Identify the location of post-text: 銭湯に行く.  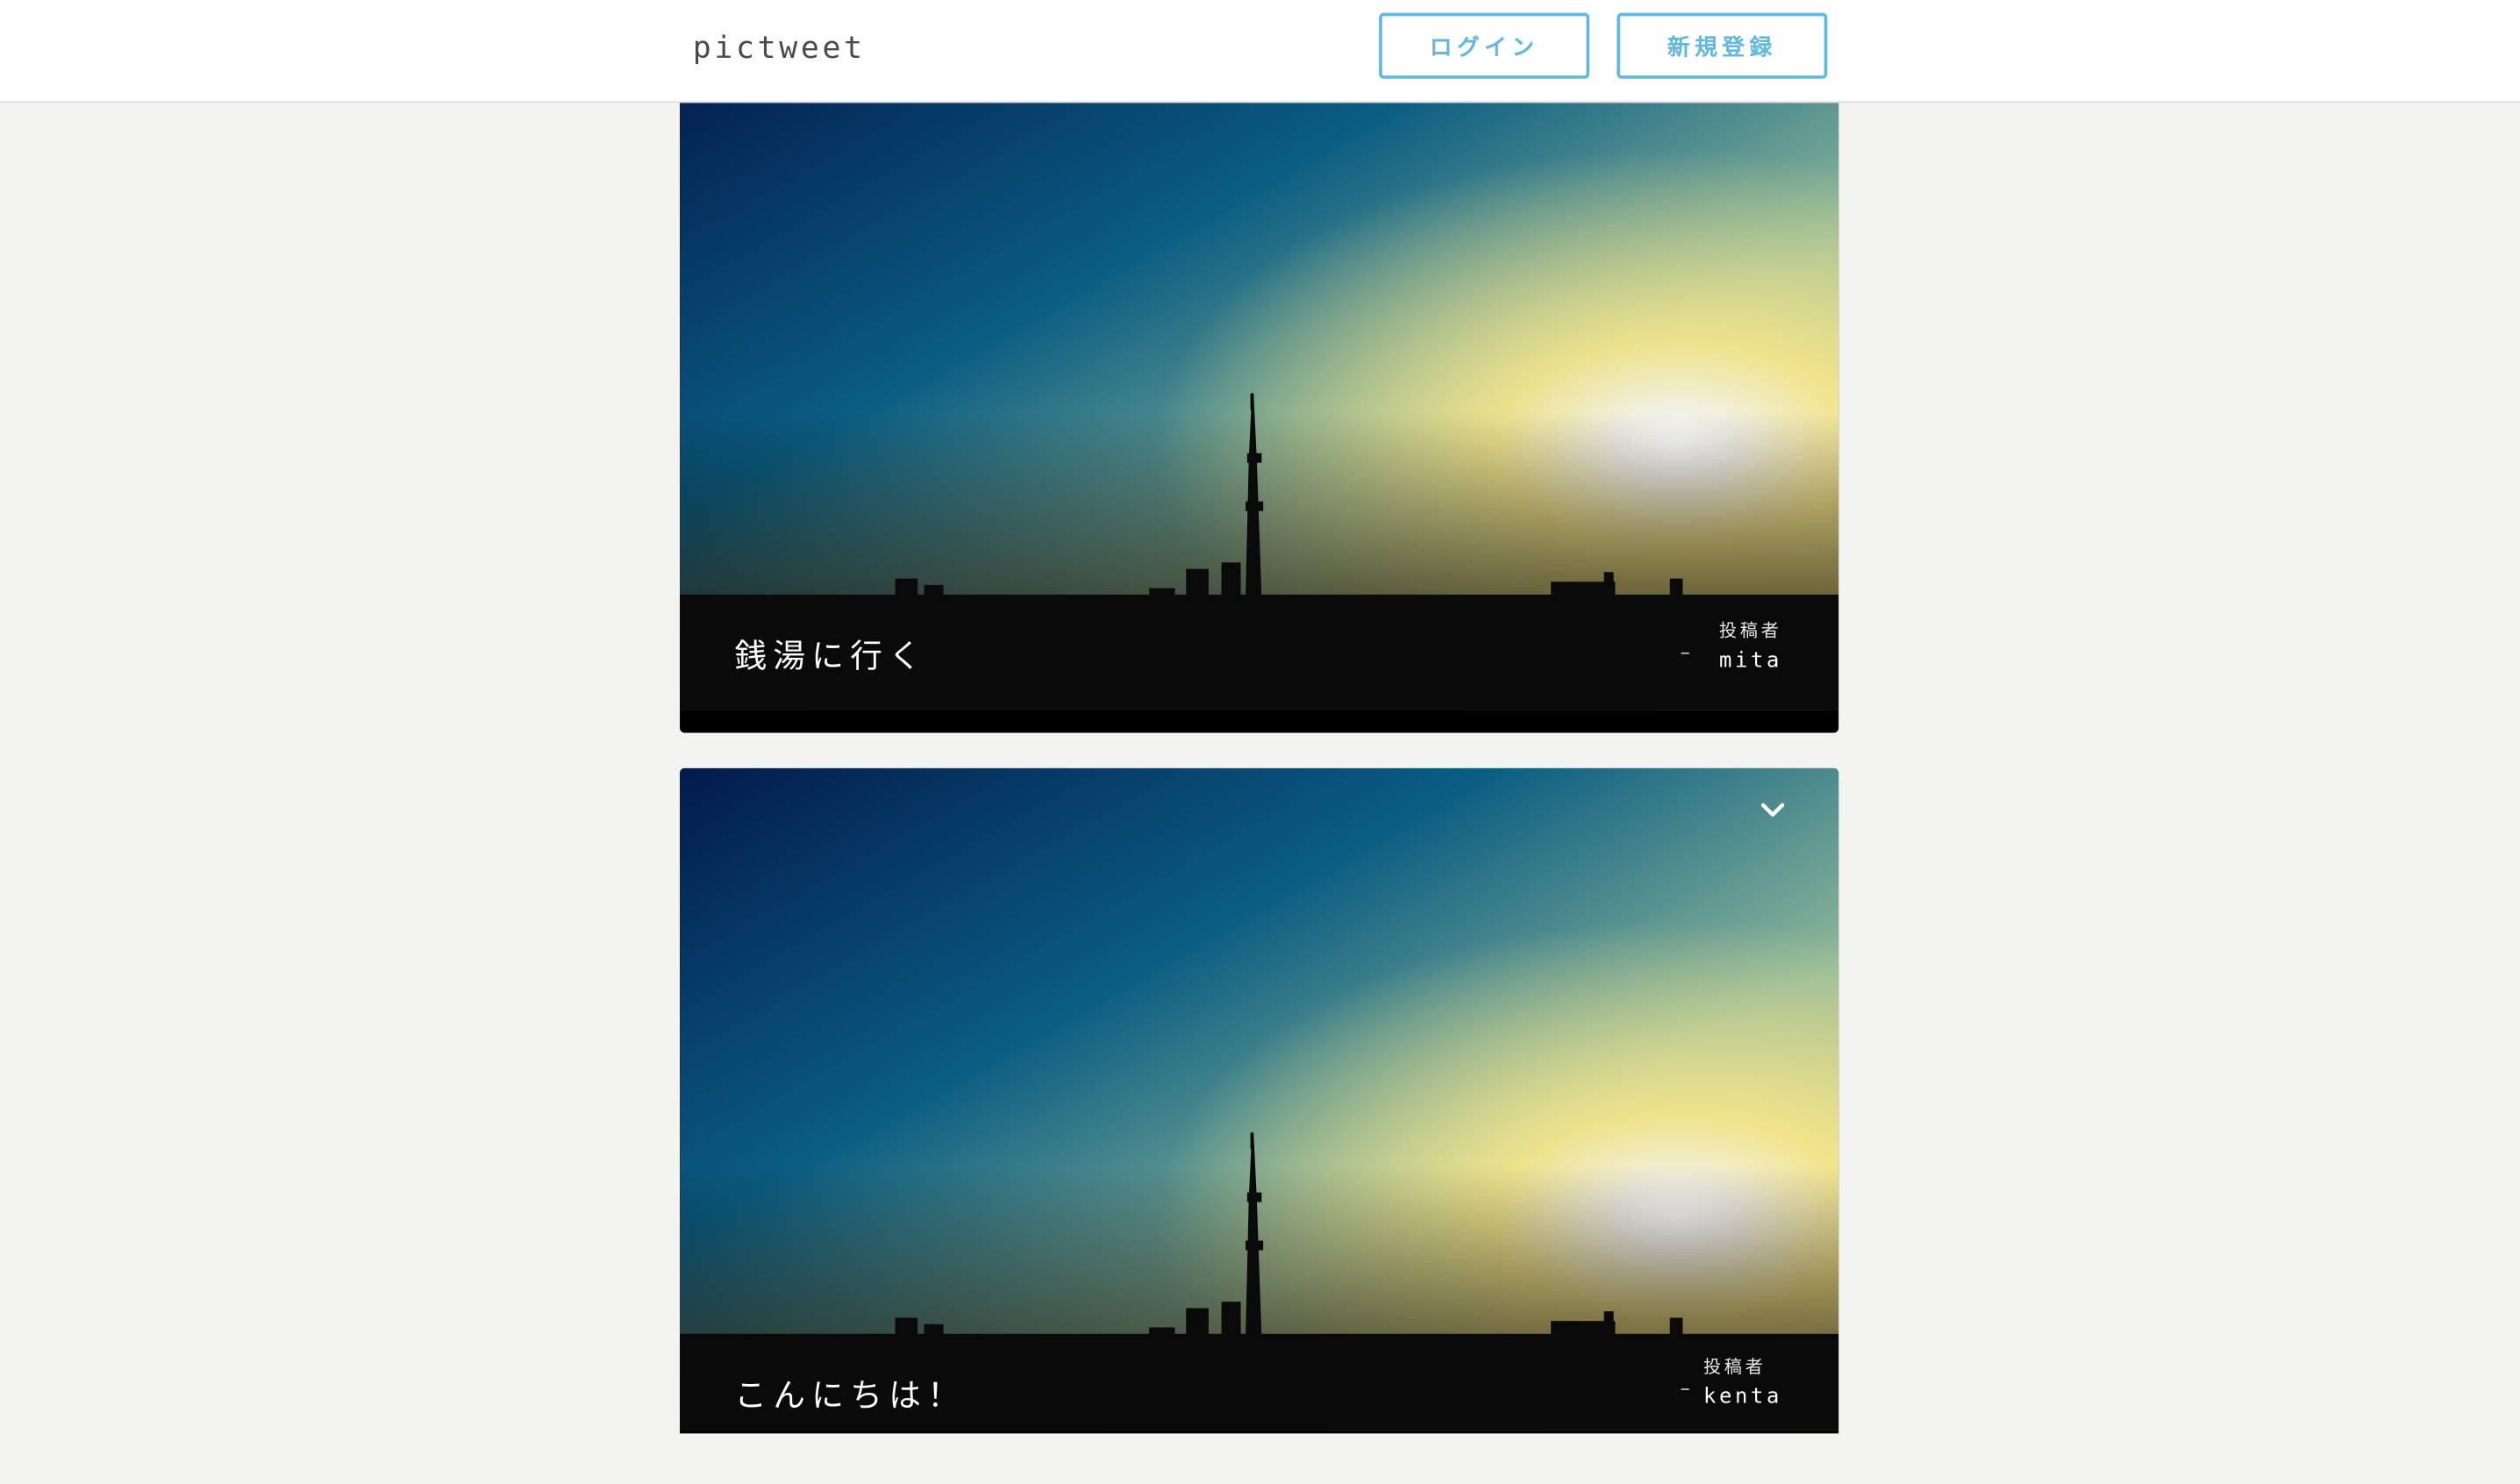
(831, 656).